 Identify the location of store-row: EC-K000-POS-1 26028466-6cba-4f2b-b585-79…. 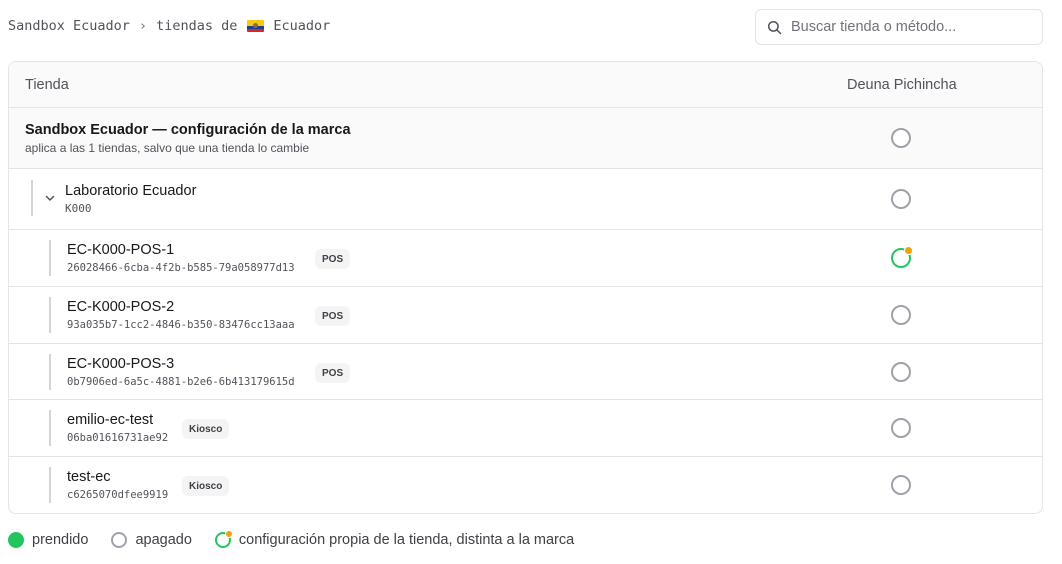
(525, 258).